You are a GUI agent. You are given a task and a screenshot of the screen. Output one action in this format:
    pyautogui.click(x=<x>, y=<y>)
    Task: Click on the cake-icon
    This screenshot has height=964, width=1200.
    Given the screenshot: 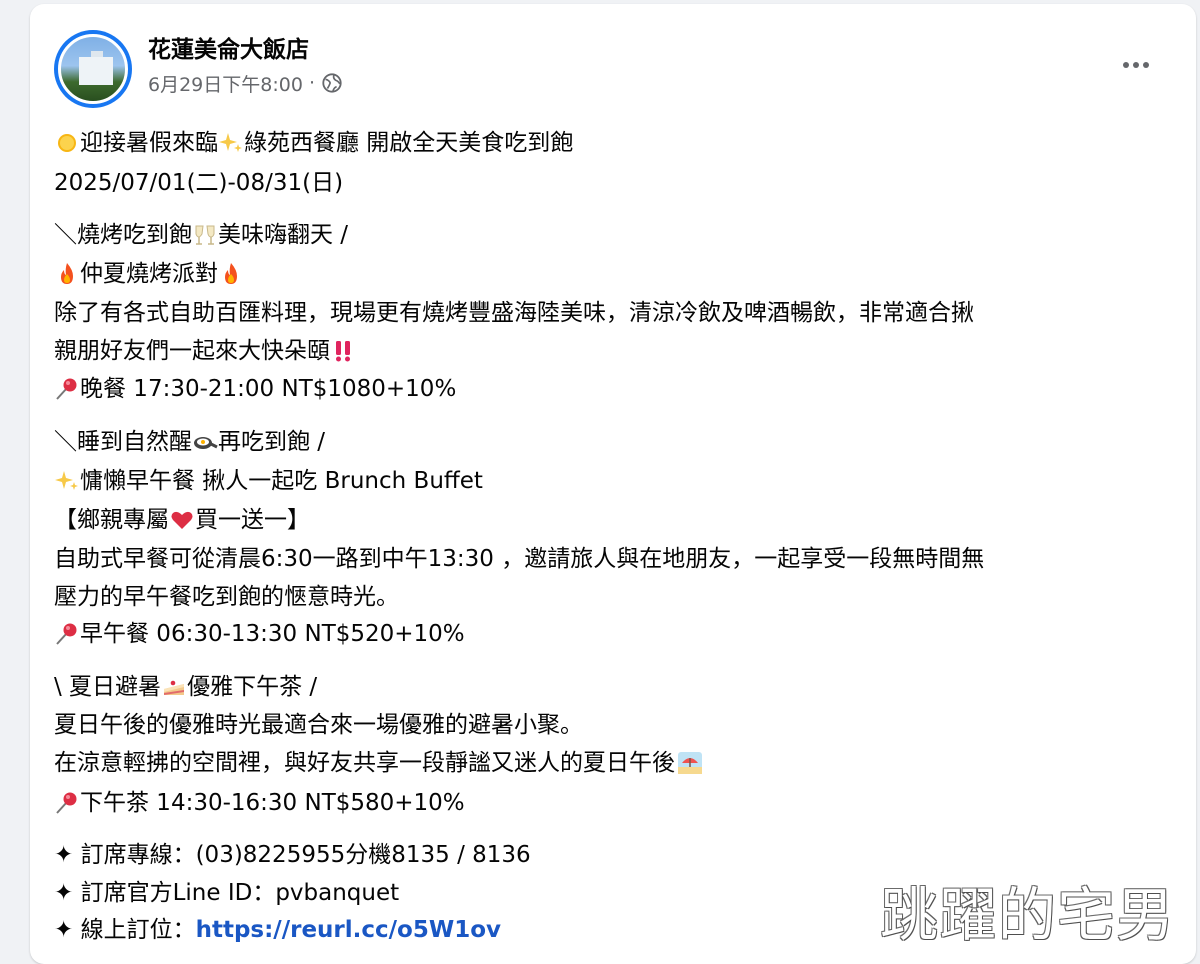 What is the action you would take?
    pyautogui.click(x=174, y=687)
    